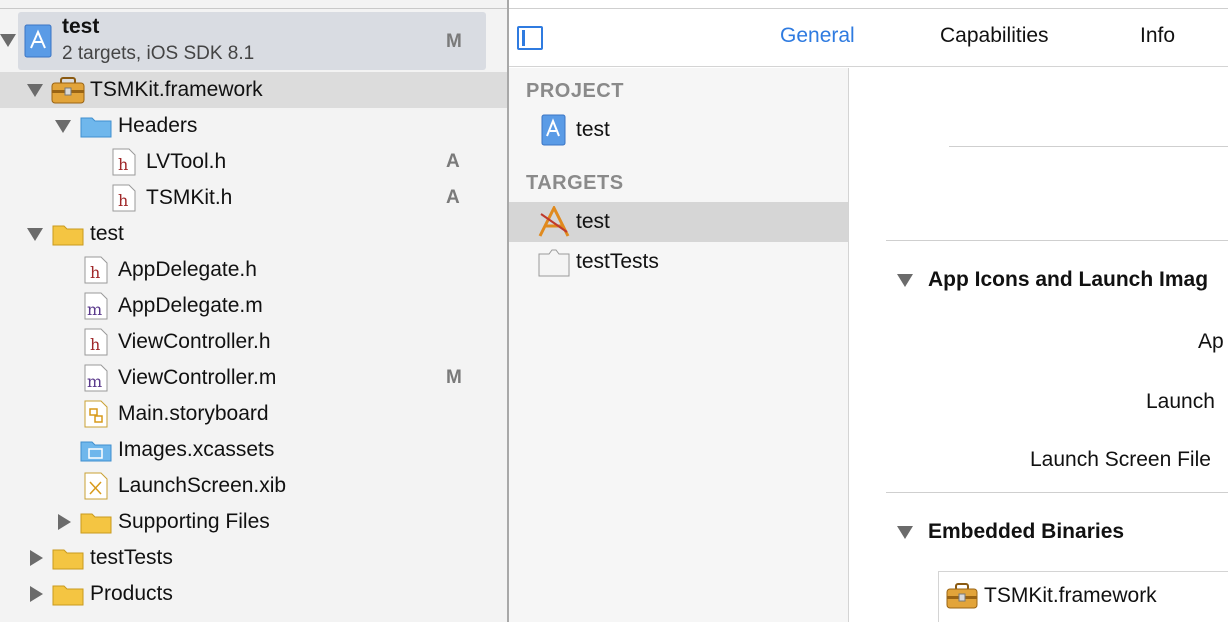 The width and height of the screenshot is (1228, 622). What do you see at coordinates (253, 198) in the screenshot?
I see `nav-item-file: h TSMKit.h A` at bounding box center [253, 198].